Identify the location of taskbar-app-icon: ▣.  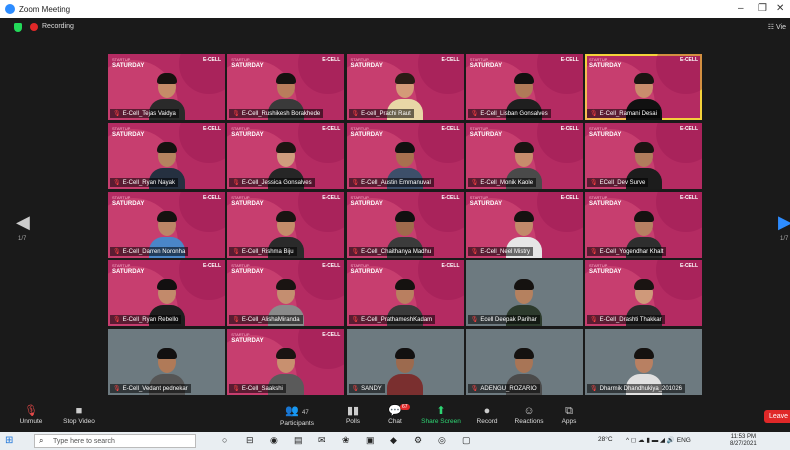
(370, 440).